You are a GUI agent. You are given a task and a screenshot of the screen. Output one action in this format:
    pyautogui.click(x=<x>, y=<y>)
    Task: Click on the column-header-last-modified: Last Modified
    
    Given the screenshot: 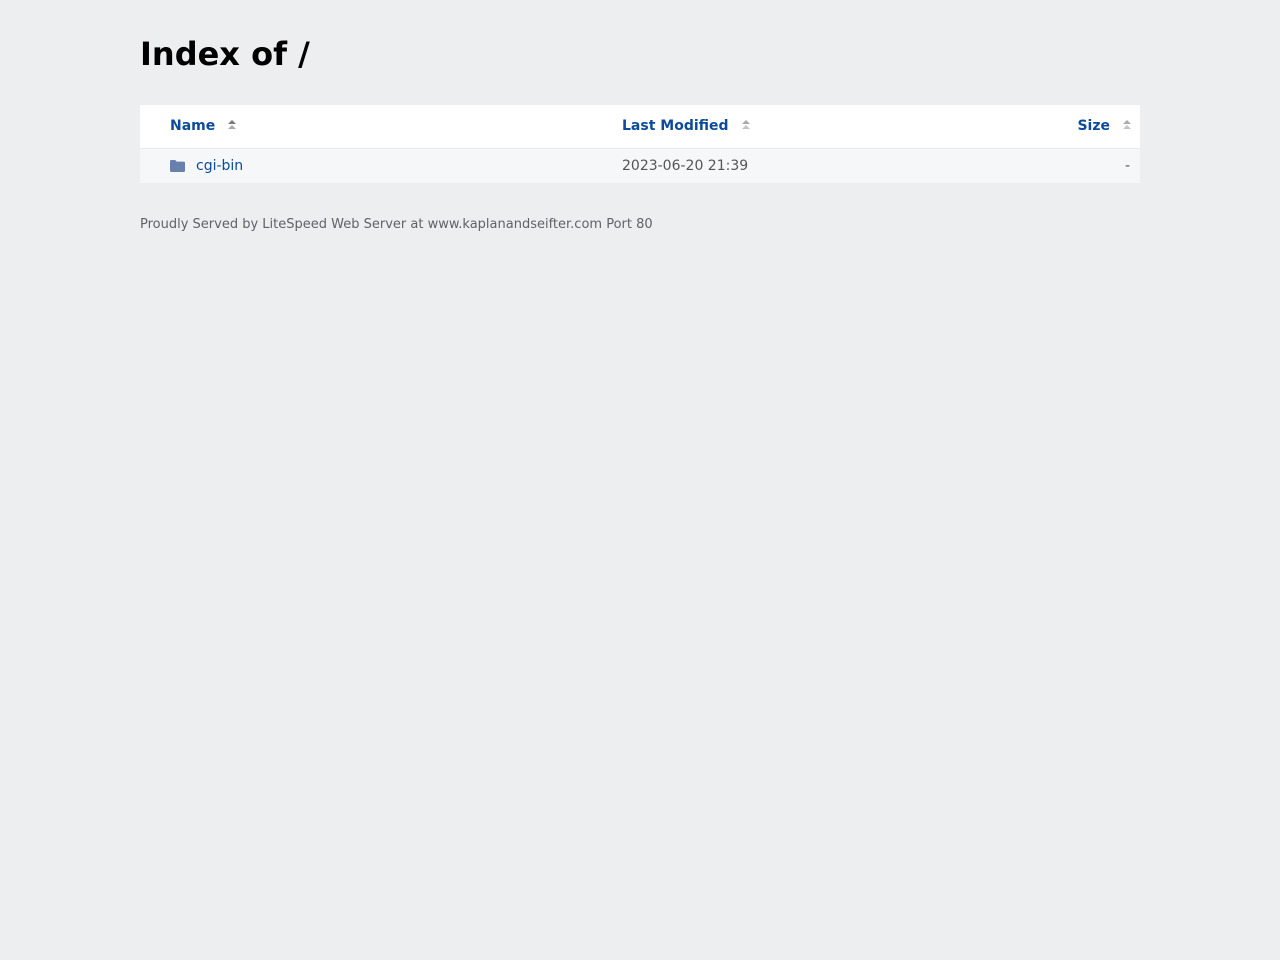 What is the action you would take?
    pyautogui.click(x=822, y=126)
    